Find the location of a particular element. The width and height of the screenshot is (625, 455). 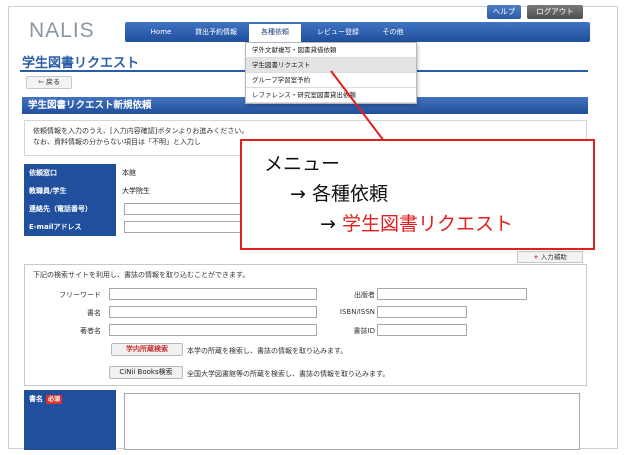

menu-item-ill-request: 学外文献複写・図書貸借依頼 is located at coordinates (331, 50).